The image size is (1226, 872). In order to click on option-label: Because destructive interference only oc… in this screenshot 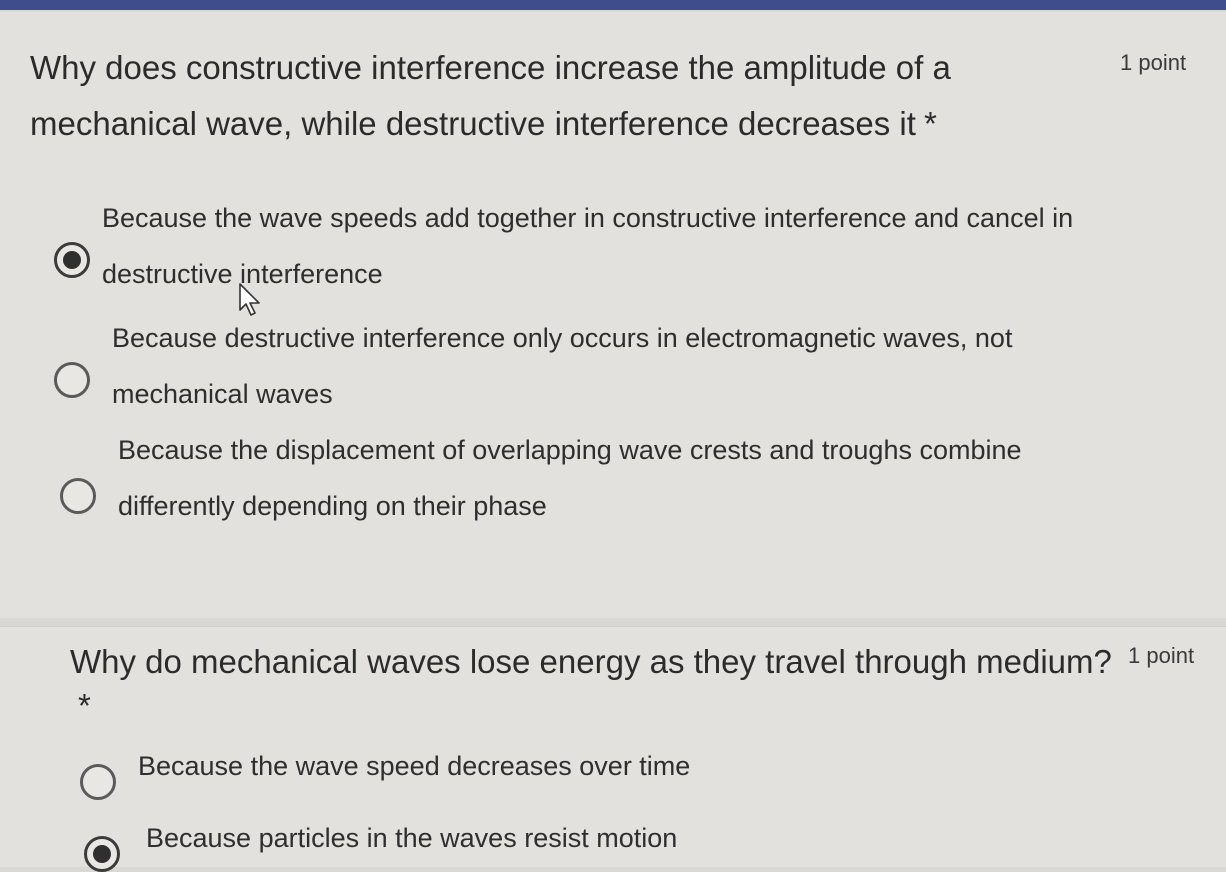, I will do `click(562, 366)`.